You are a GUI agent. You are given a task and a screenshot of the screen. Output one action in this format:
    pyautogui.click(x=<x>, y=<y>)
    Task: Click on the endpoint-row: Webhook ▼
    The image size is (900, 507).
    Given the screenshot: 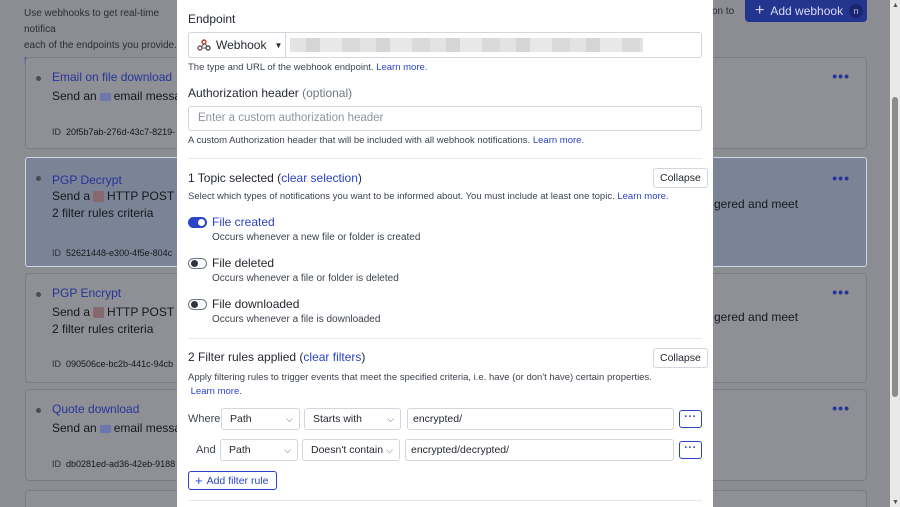 What is the action you would take?
    pyautogui.click(x=445, y=45)
    